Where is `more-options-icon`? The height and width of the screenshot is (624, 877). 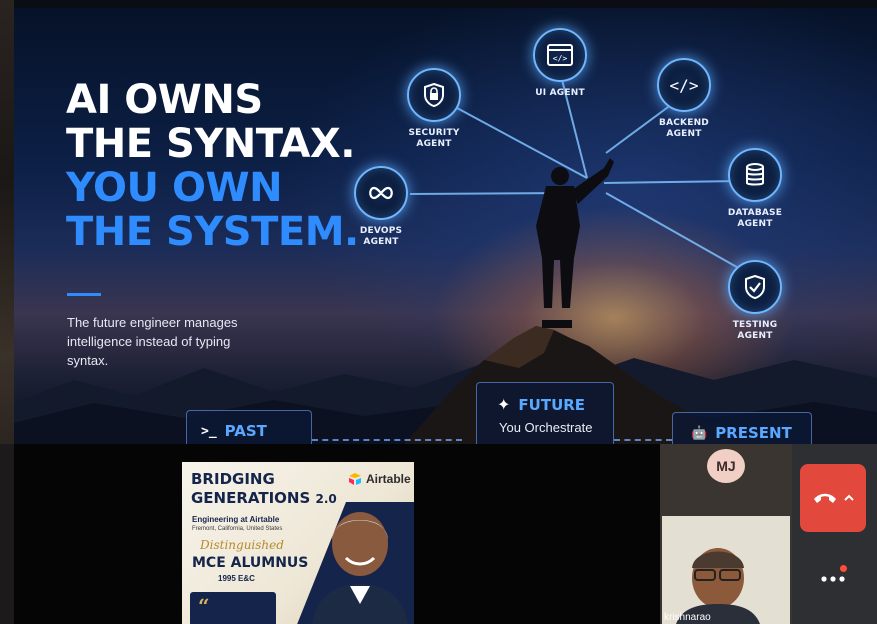
more-options-icon is located at coordinates (833, 579).